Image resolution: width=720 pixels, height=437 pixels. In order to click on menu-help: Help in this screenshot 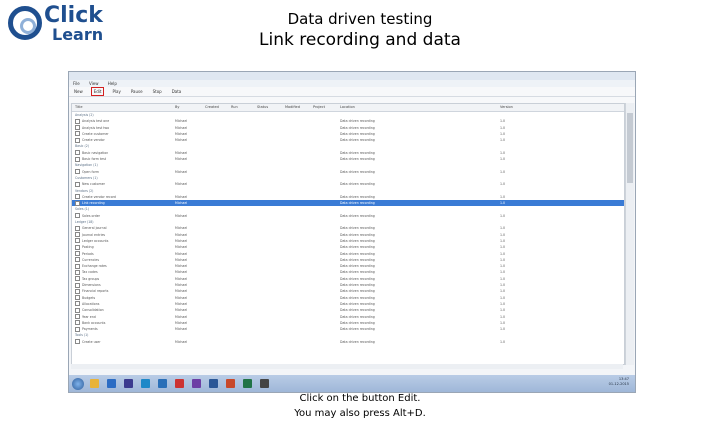, I will do `click(112, 83)`.